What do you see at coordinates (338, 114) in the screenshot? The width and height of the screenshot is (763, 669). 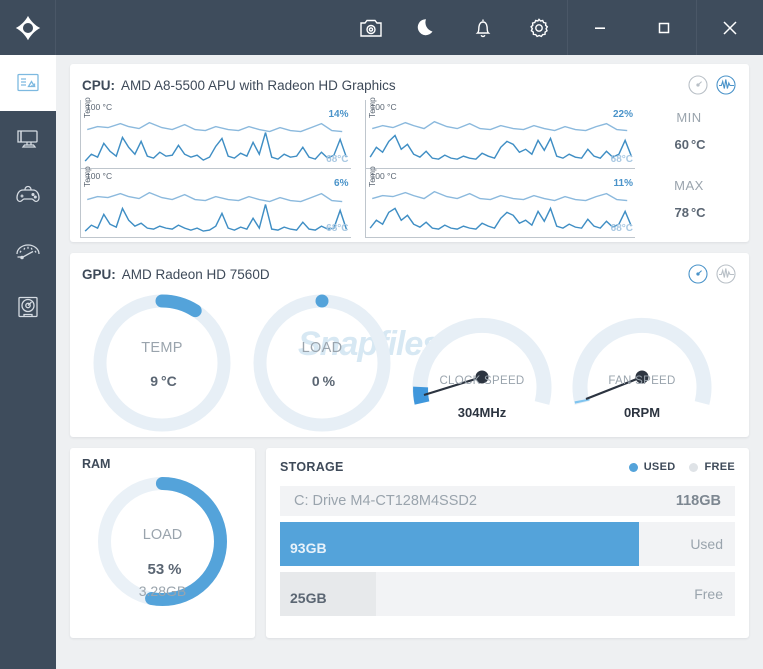 I see `core-load-value: 14%` at bounding box center [338, 114].